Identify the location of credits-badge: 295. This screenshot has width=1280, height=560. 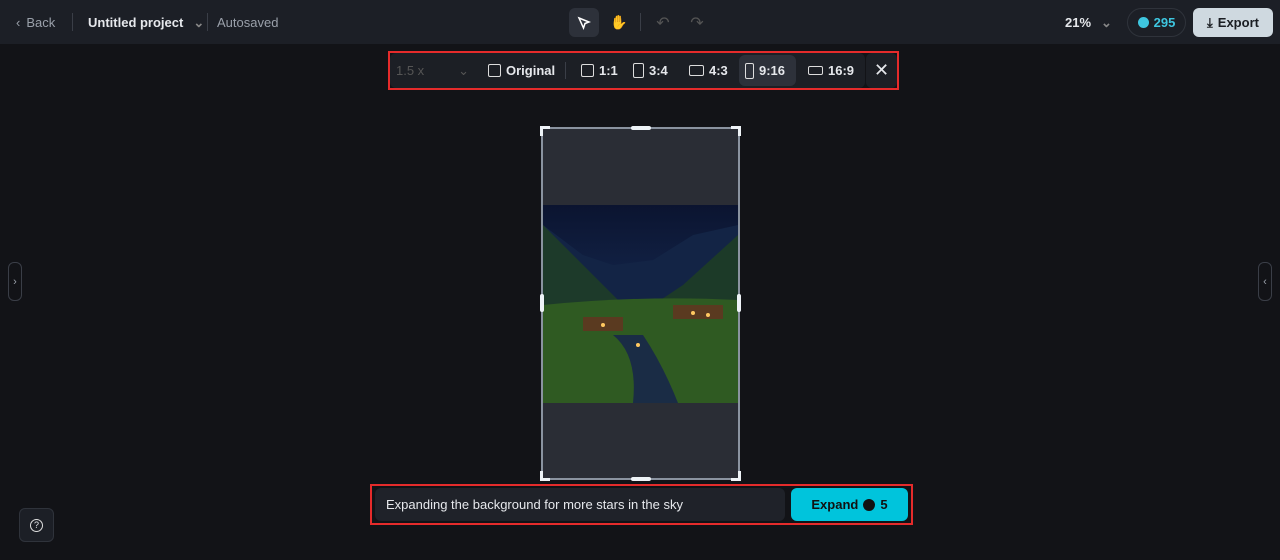
(1156, 22).